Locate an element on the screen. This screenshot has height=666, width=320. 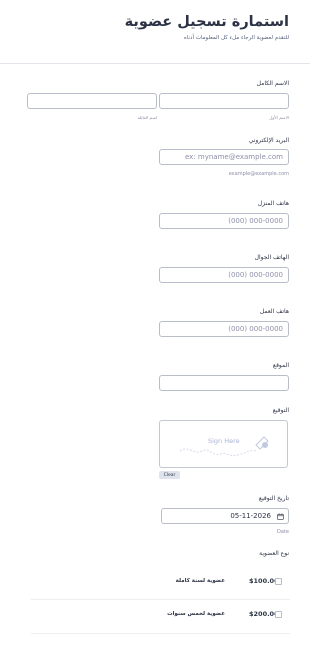
signature-scribble-icon is located at coordinates (224, 446).